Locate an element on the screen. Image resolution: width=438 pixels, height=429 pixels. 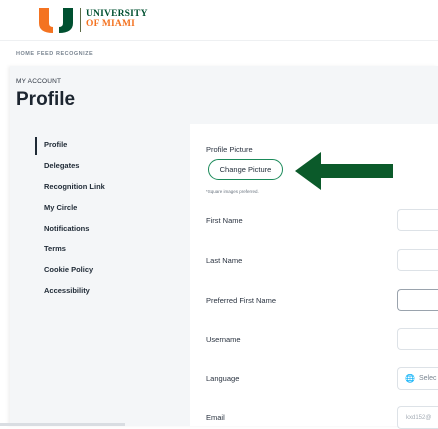
username-input is located at coordinates (417, 339).